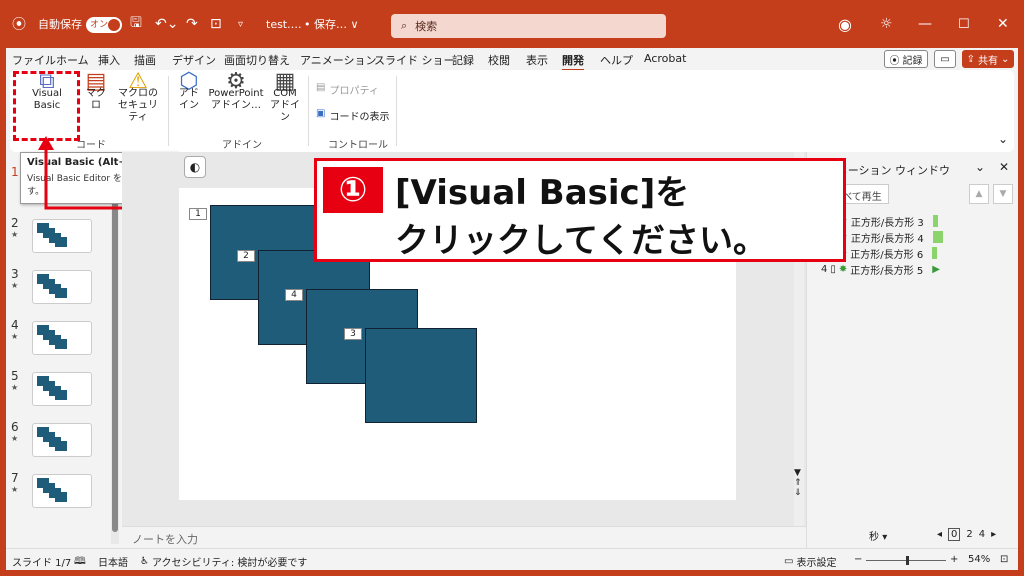 This screenshot has width=1024, height=576. I want to click on zoom-level: 54%, so click(979, 559).